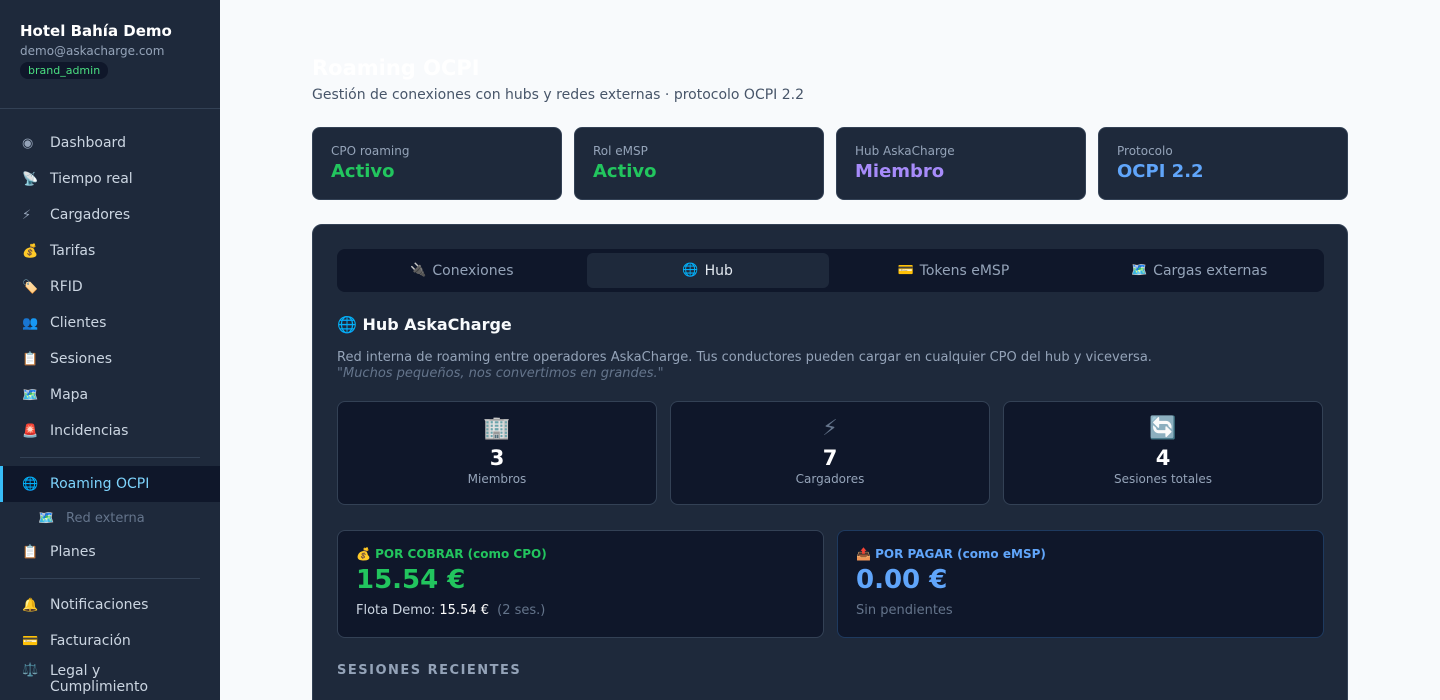 This screenshot has height=700, width=1440. I want to click on sidebar-item-incidencias: 🚨 Incidencias, so click(110, 431).